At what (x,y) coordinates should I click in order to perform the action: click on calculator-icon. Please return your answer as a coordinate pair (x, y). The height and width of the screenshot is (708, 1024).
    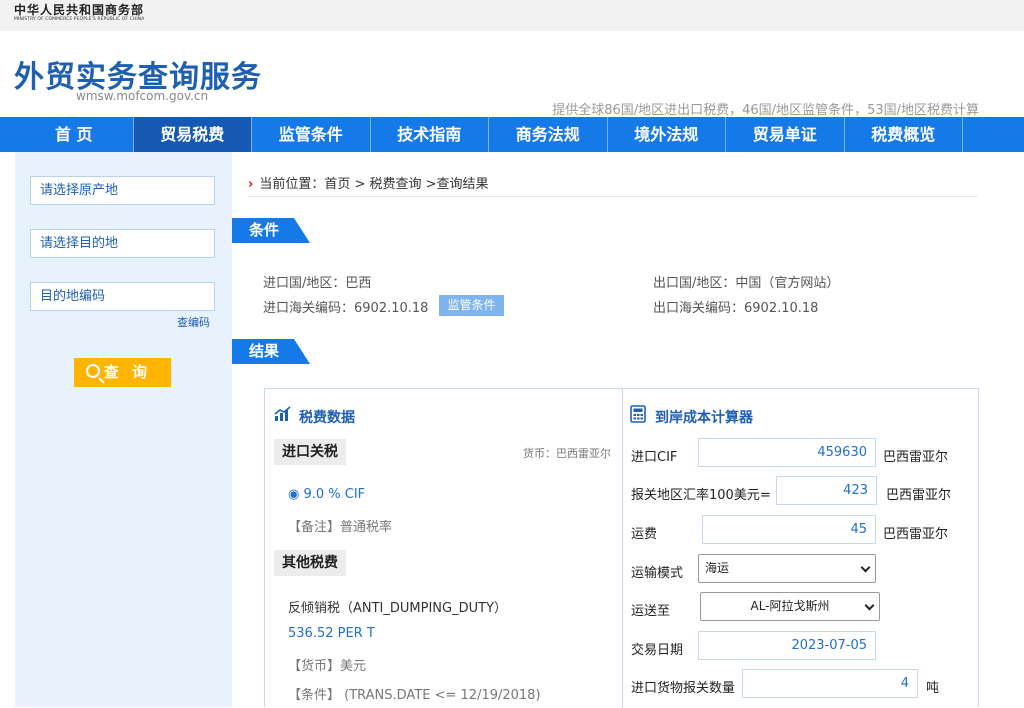
    Looking at the image, I should click on (638, 414).